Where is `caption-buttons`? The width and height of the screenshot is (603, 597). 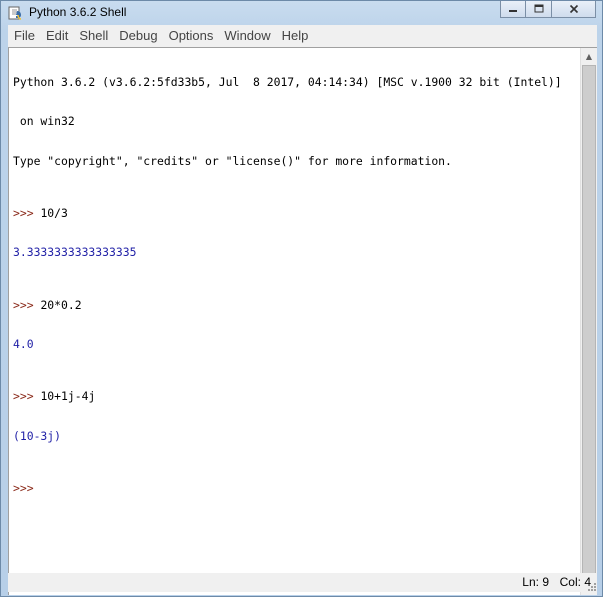 caption-buttons is located at coordinates (548, 10).